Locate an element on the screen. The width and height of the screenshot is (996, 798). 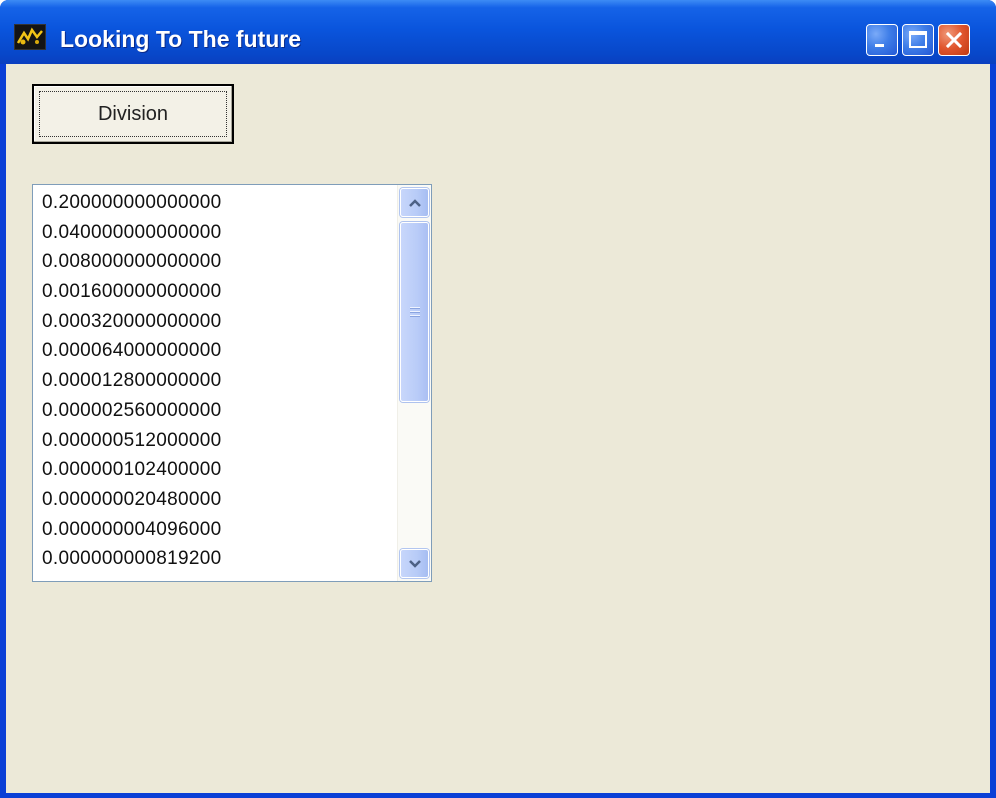
close-icon is located at coordinates (954, 40).